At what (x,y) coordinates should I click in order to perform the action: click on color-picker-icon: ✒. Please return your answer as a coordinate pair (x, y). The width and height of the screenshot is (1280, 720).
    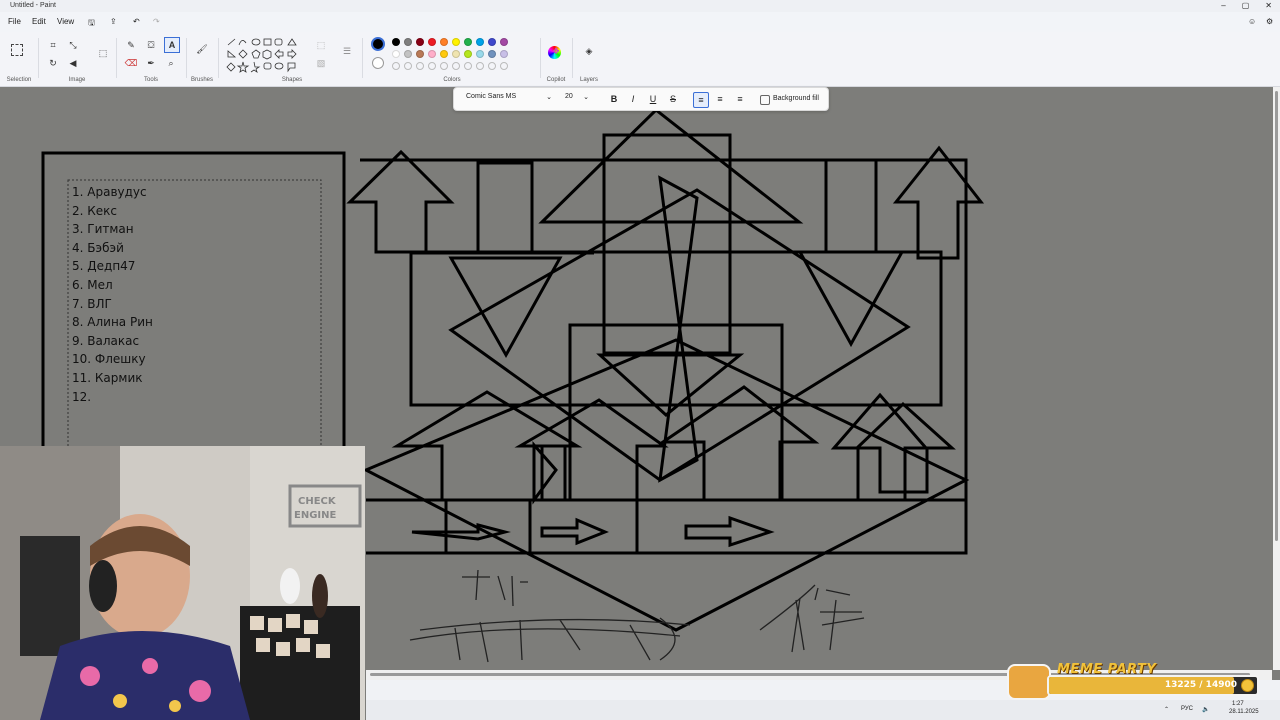
    Looking at the image, I should click on (151, 63).